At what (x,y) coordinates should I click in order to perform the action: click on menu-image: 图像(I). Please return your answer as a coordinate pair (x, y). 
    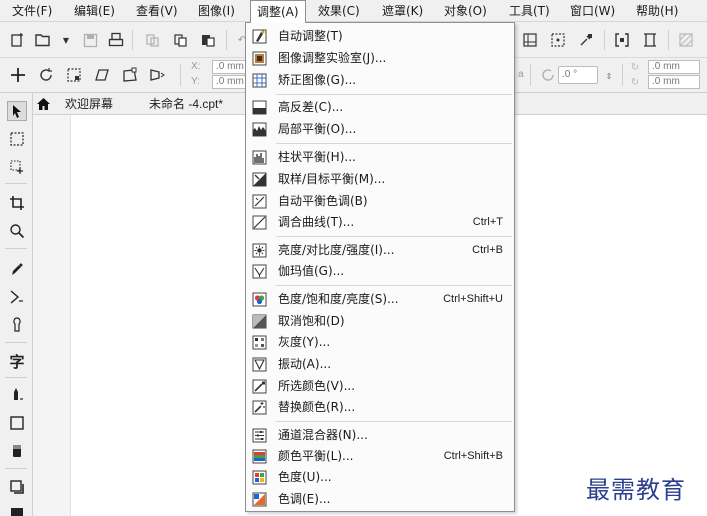
    Looking at the image, I should click on (216, 11).